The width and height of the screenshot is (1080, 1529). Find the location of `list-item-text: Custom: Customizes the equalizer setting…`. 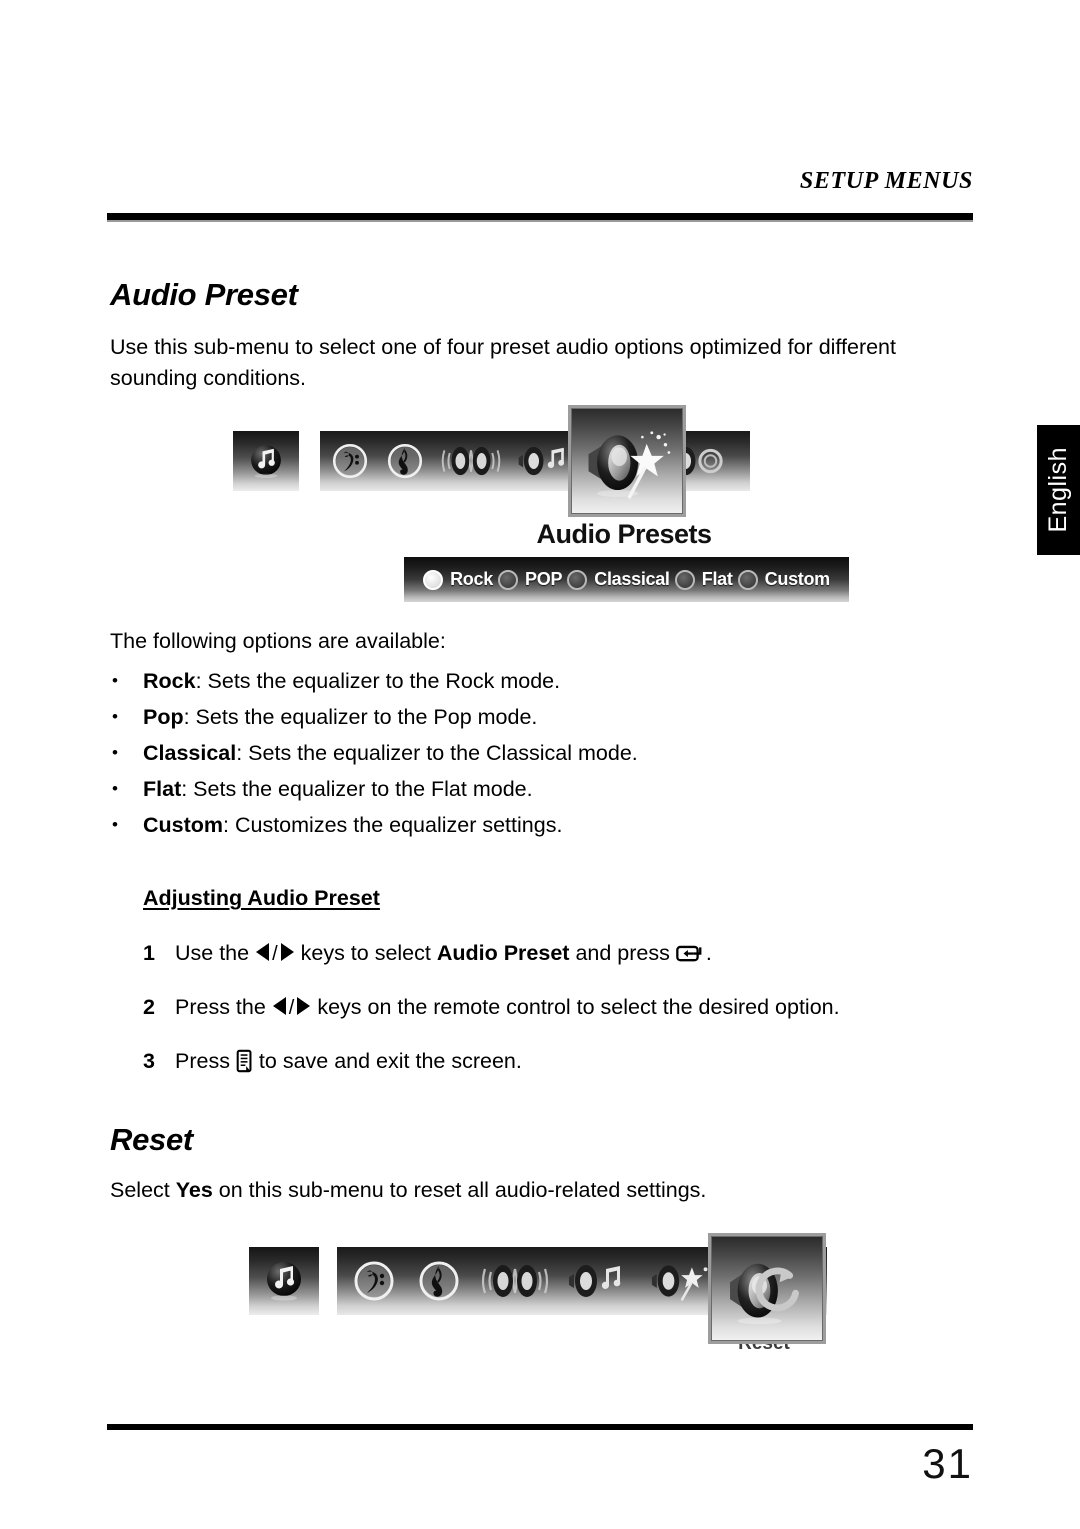

list-item-text: Custom: Customizes the equalizer setting… is located at coordinates (352, 825).